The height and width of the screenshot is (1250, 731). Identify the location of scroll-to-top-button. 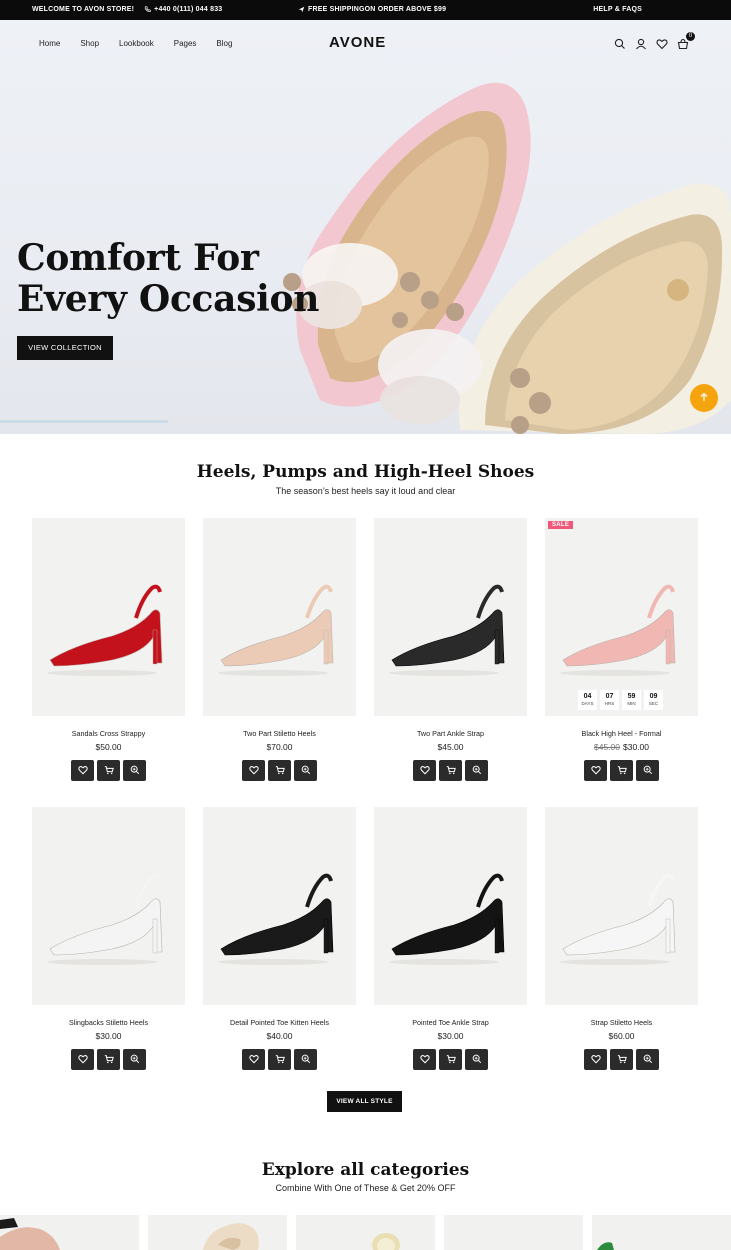
(704, 398).